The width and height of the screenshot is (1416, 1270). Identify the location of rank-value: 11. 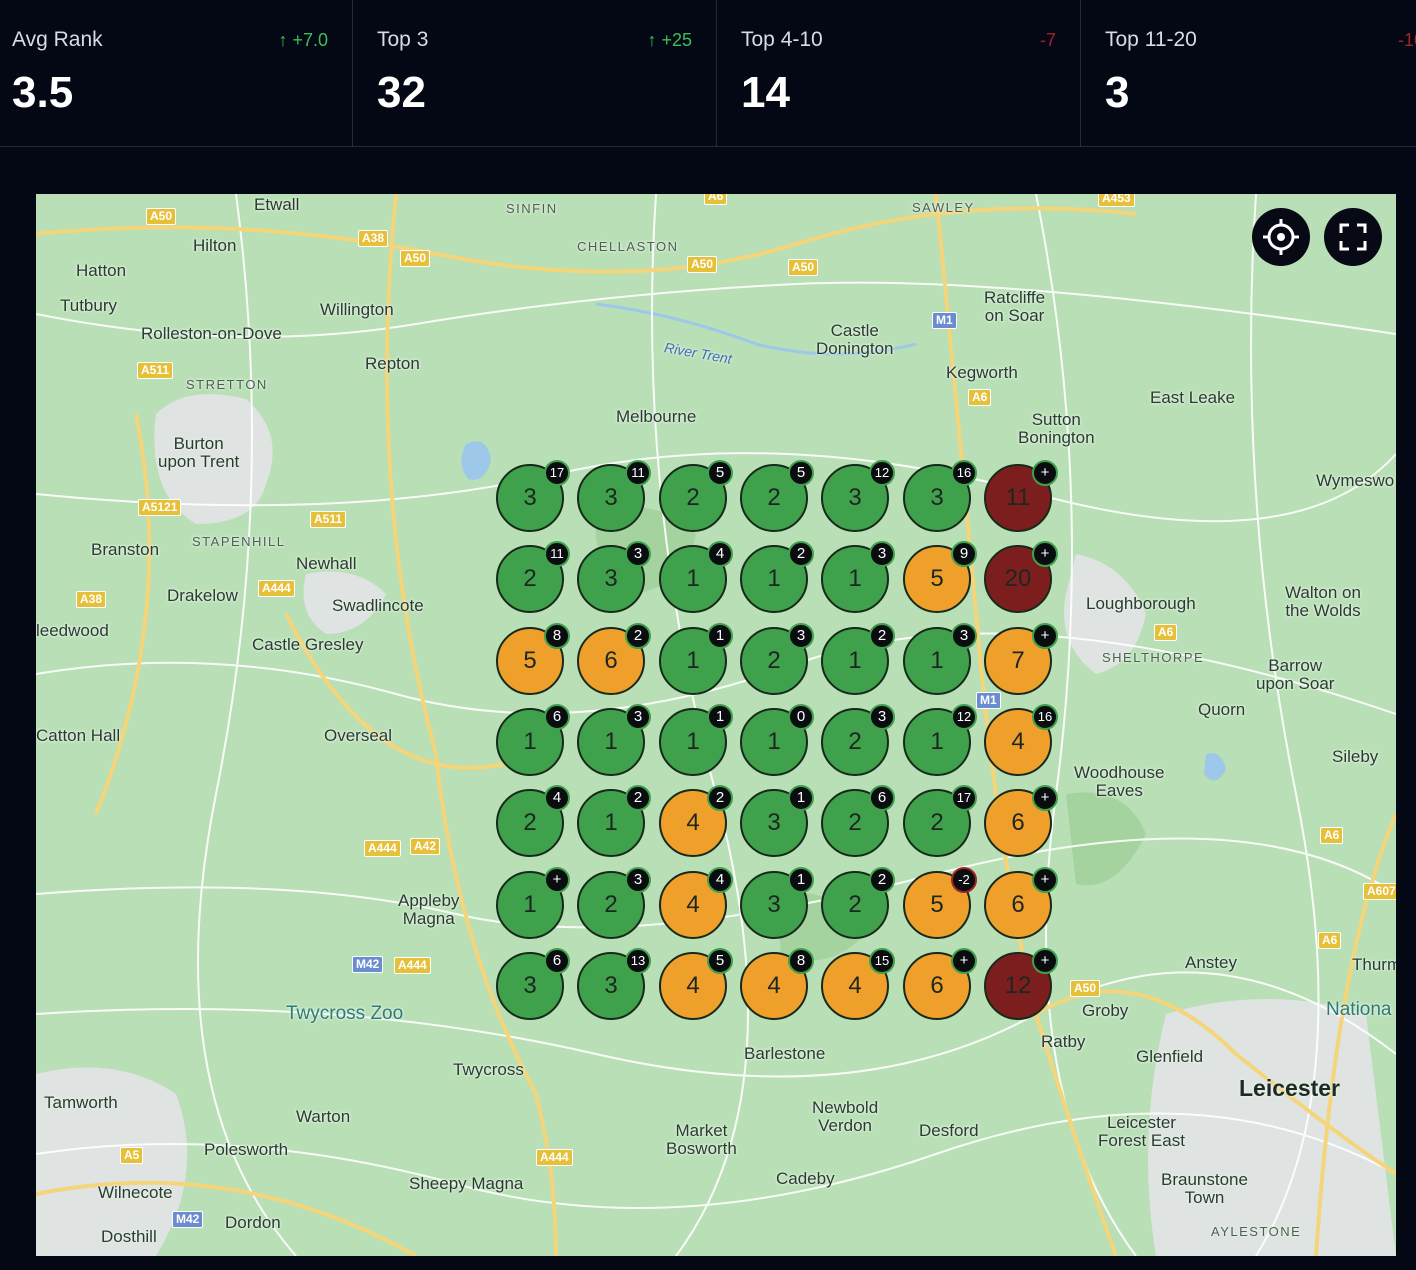
(1018, 497).